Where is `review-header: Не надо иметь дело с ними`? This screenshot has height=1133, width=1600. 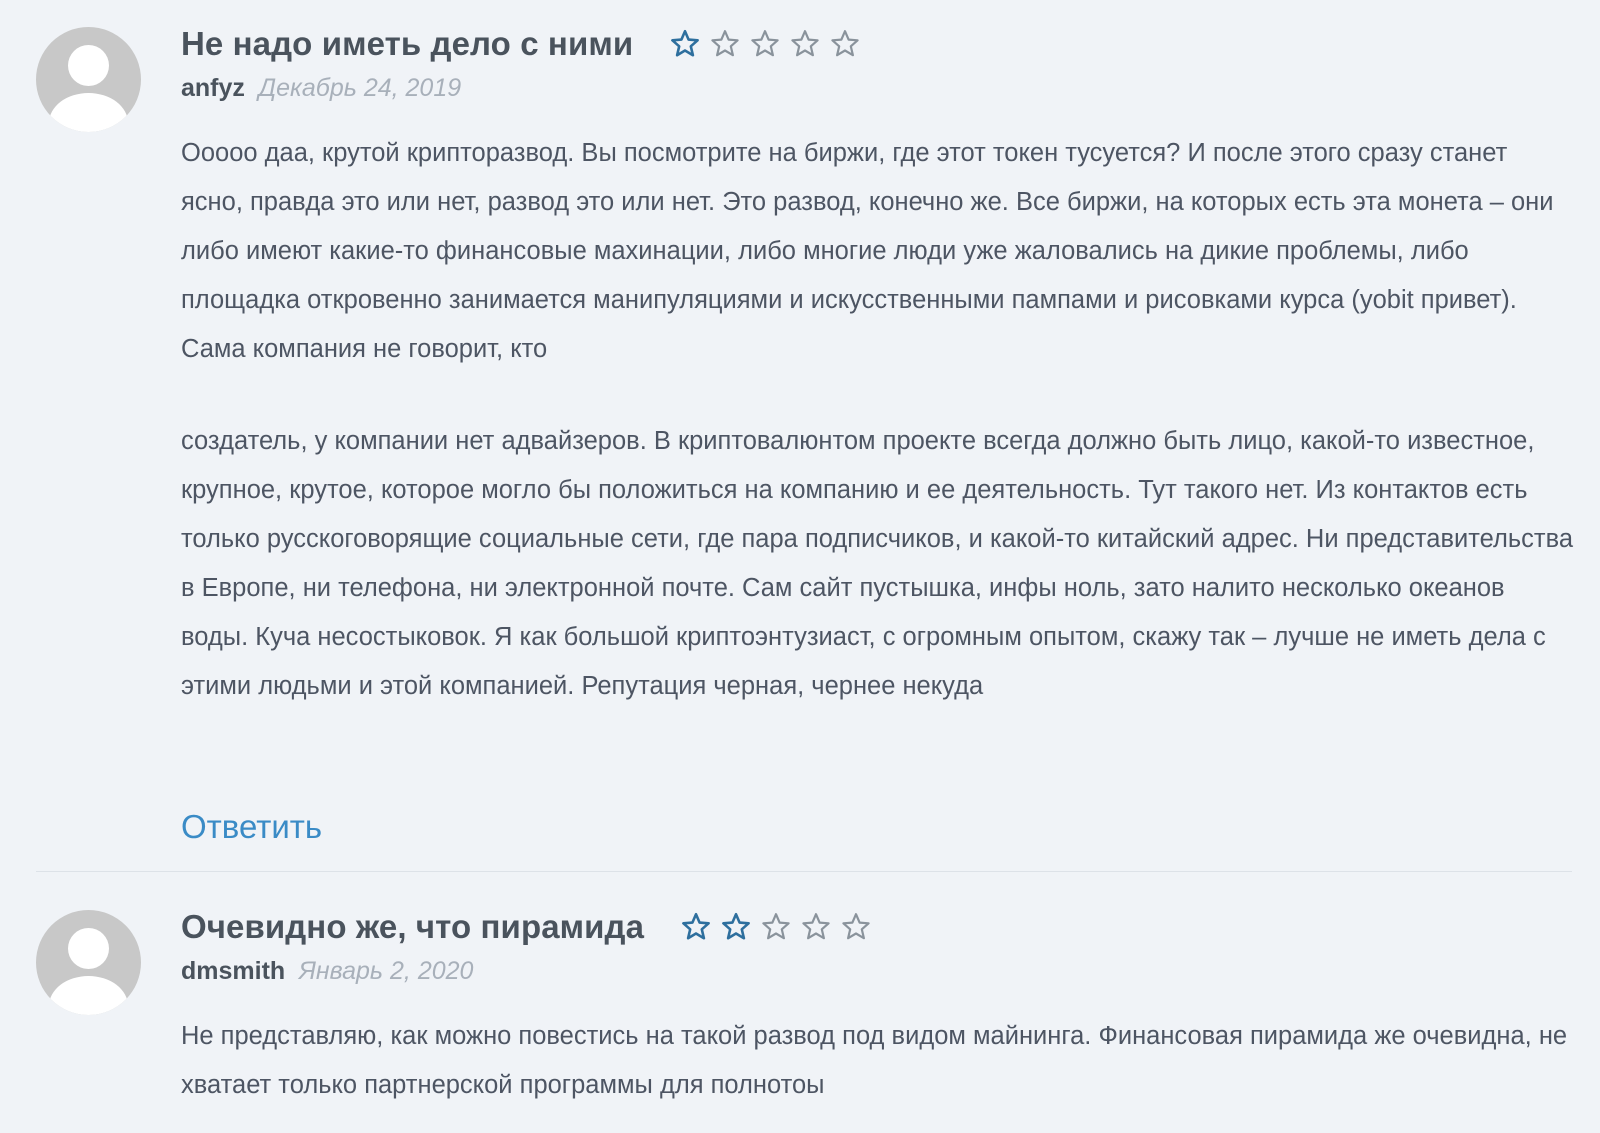
review-header: Не надо иметь дело с ними is located at coordinates (521, 44).